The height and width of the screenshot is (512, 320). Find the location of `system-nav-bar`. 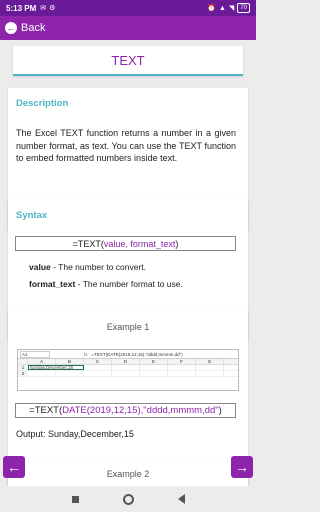

system-nav-bar is located at coordinates (128, 499).